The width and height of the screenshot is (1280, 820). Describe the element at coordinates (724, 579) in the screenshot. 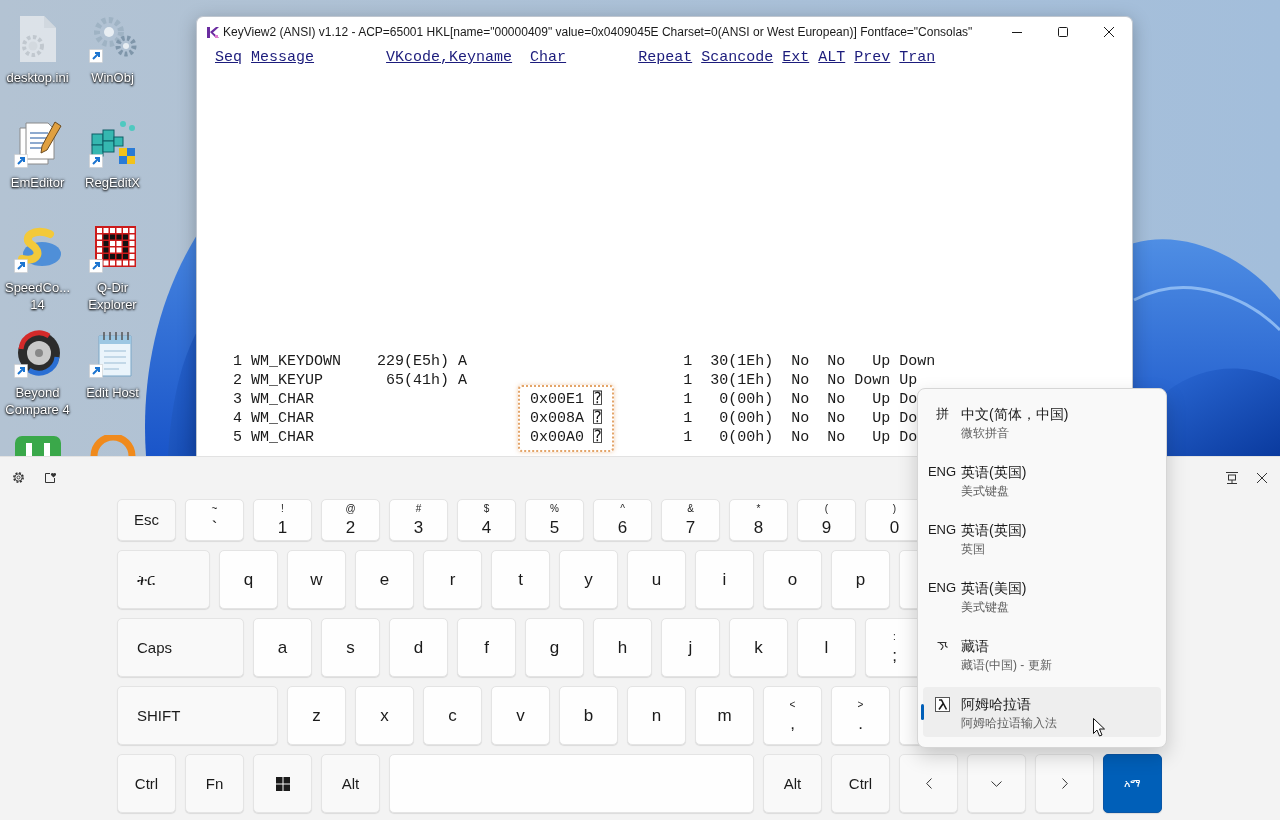

I see `keyboard-key: i` at that location.